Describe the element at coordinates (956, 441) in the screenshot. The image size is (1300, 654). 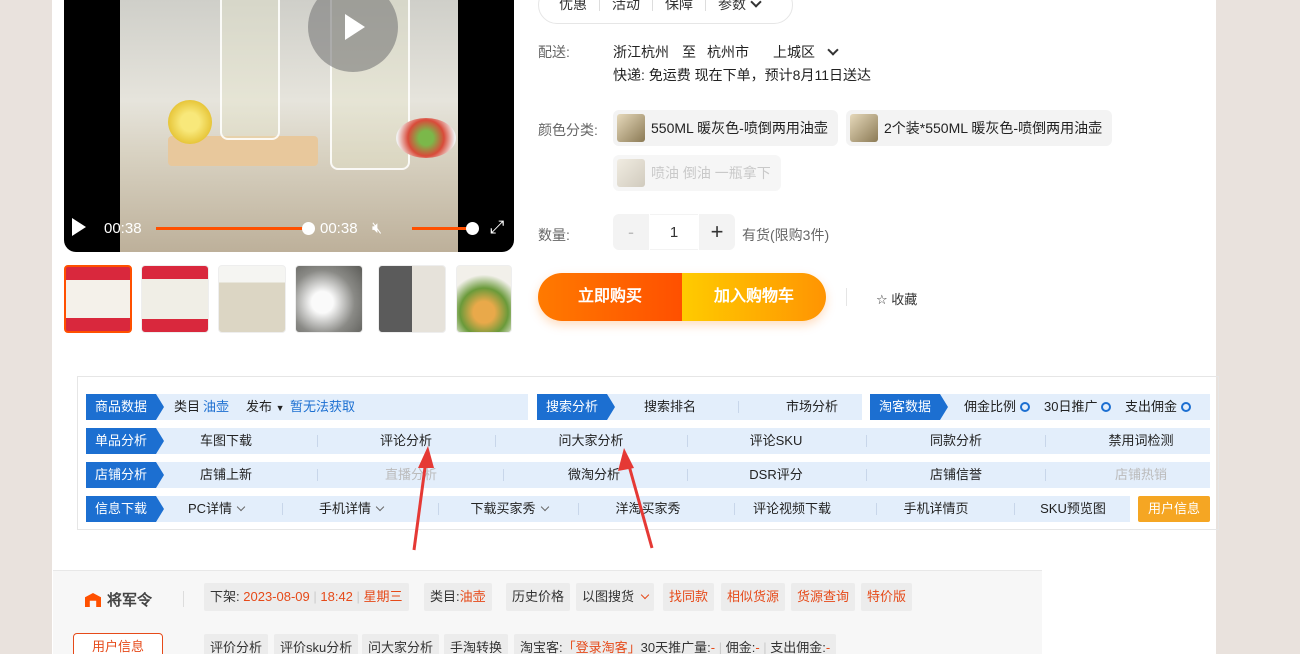
I see `same-item-analysis: 同款分析` at that location.